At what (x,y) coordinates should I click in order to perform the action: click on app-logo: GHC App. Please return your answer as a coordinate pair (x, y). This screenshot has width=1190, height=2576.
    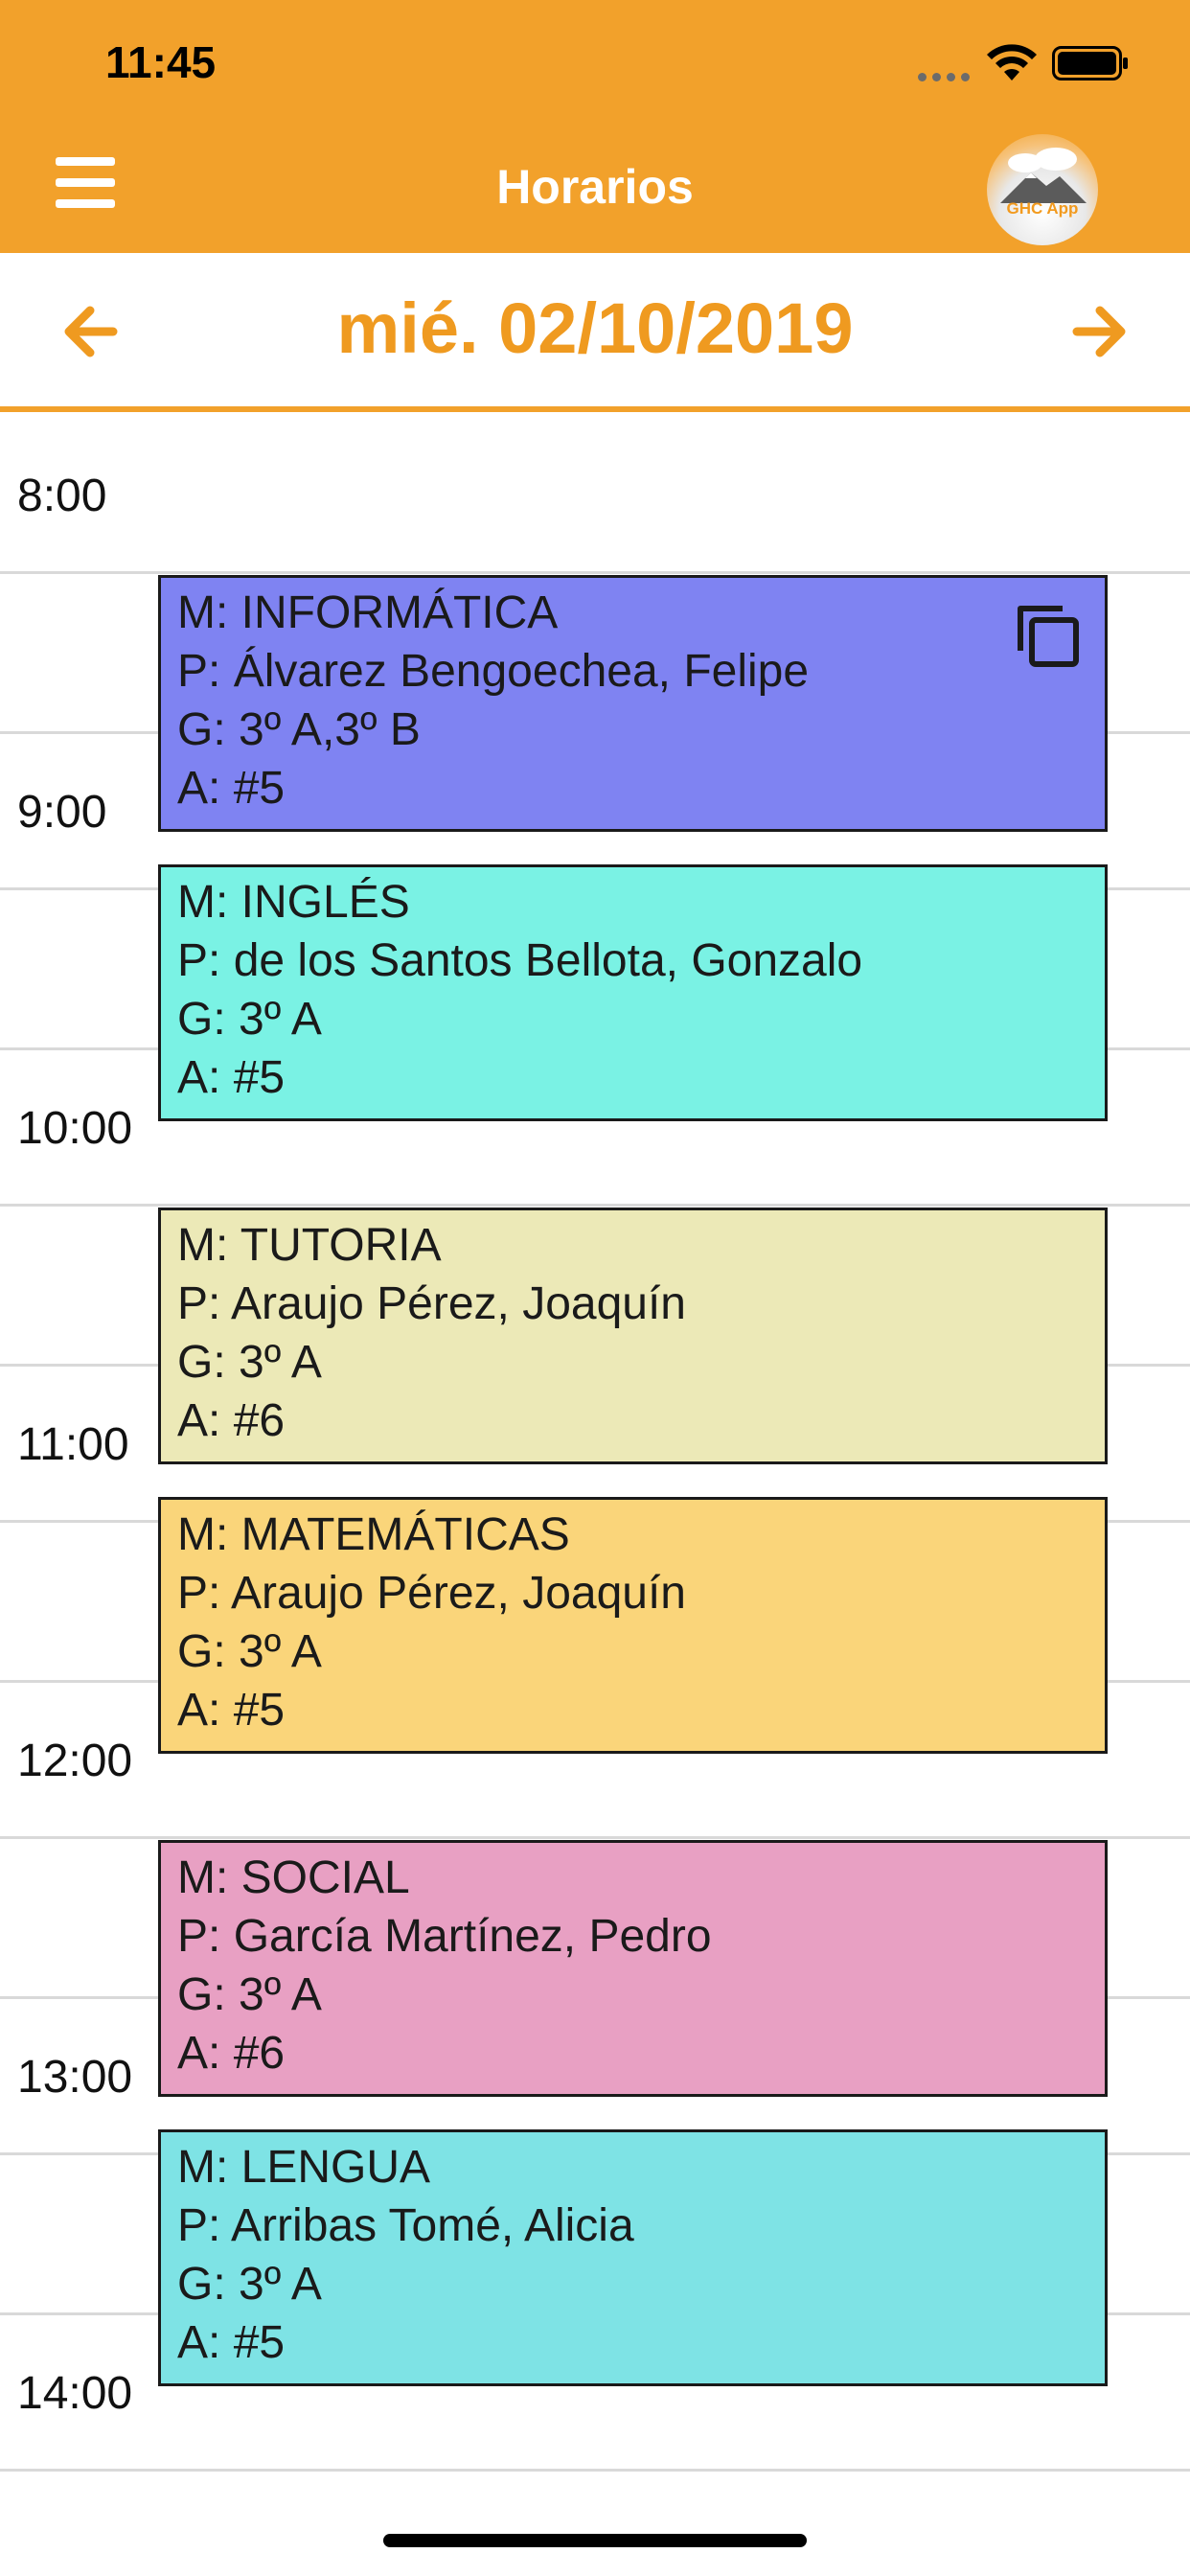
    Looking at the image, I should click on (1042, 189).